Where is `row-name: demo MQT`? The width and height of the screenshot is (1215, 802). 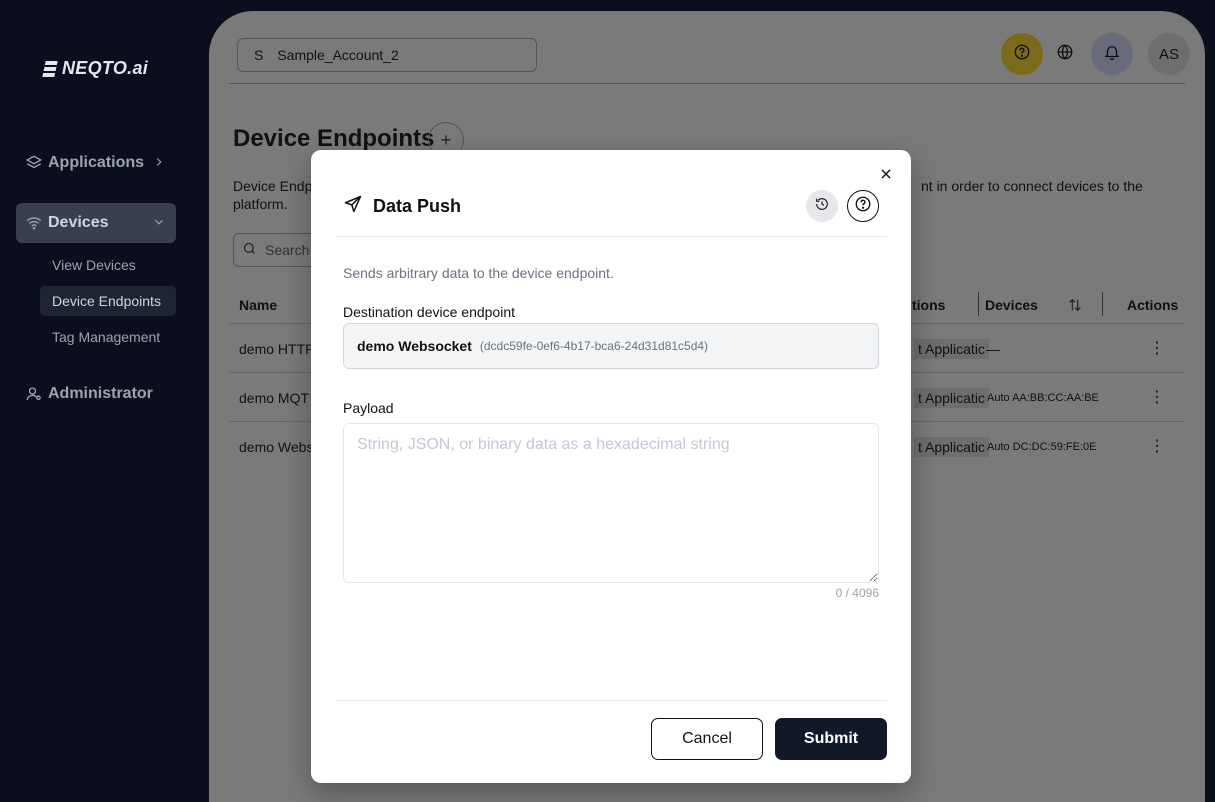
row-name: demo MQT is located at coordinates (274, 398).